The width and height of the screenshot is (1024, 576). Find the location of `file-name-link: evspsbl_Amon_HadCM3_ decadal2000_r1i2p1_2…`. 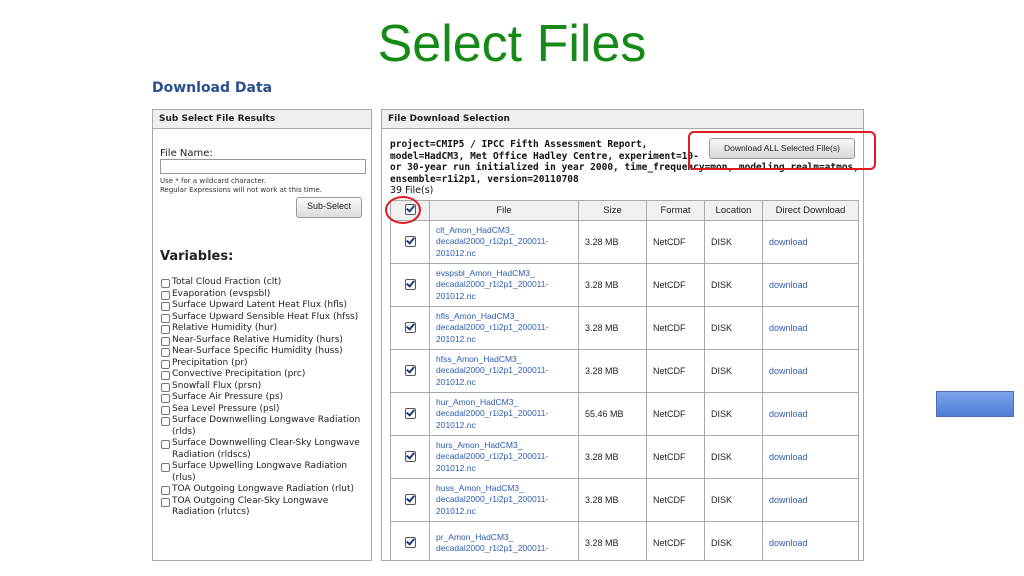

file-name-link: evspsbl_Amon_HadCM3_ decadal2000_r1i2p1_2… is located at coordinates (504, 285).